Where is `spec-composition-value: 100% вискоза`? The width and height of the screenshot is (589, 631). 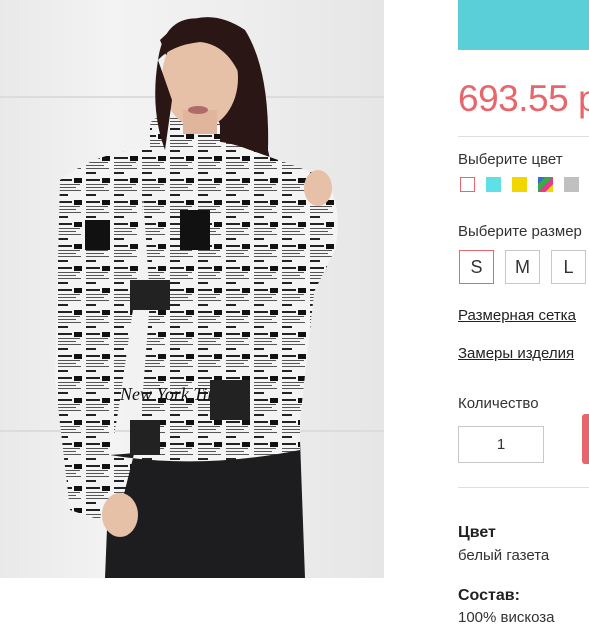 spec-composition-value: 100% вискоза is located at coordinates (506, 617).